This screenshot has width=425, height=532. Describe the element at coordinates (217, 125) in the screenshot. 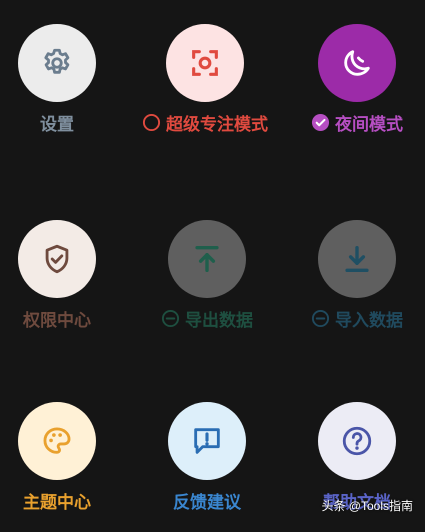

I see `focus-mode-label: 超级专注模式` at that location.